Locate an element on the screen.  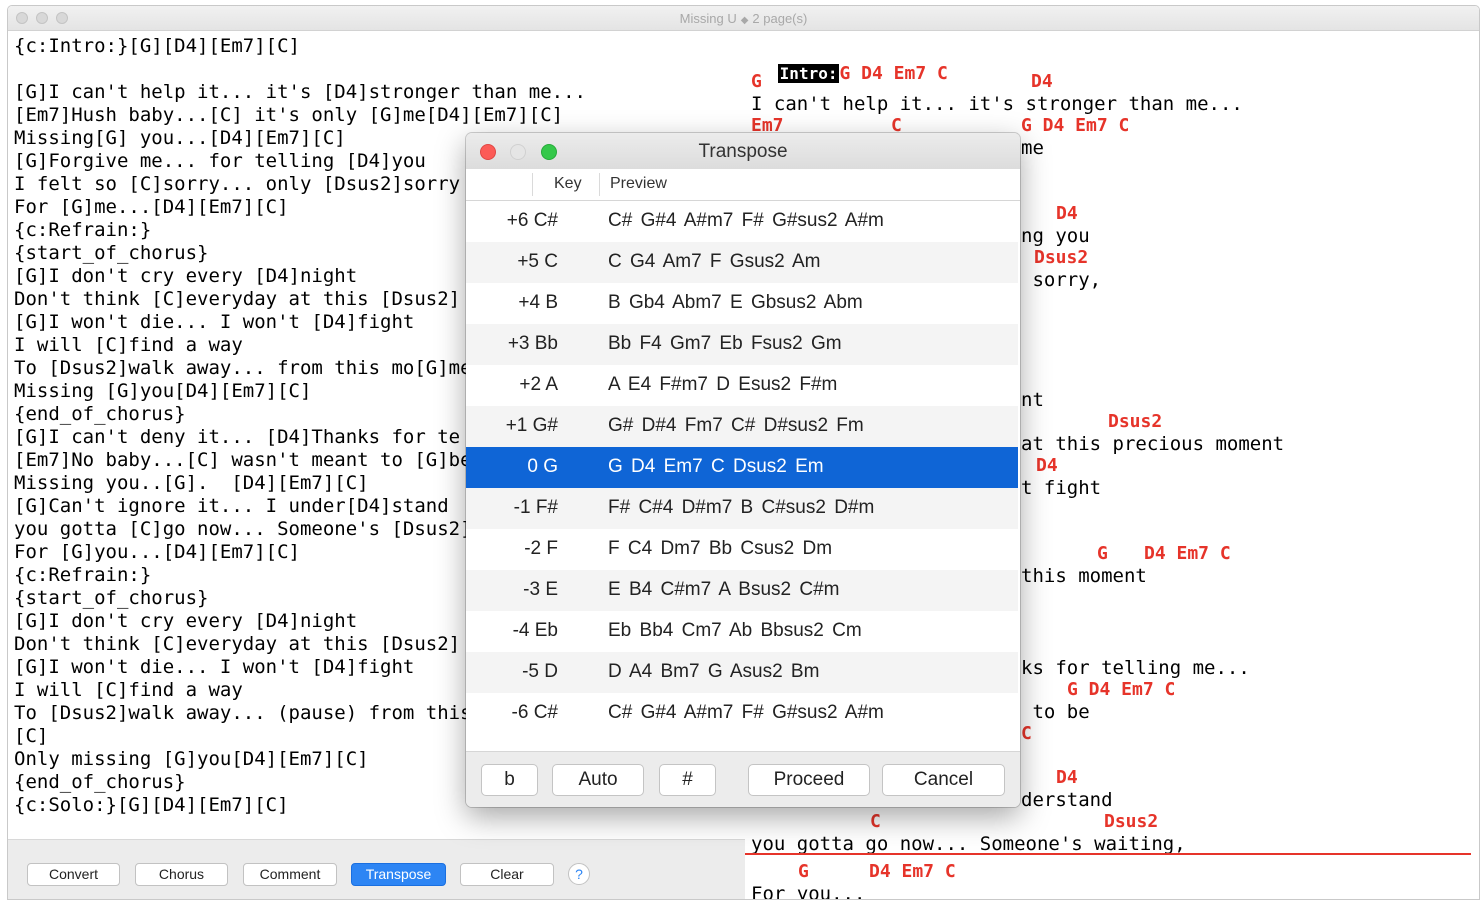
row-key: +5 C is located at coordinates (537, 261).